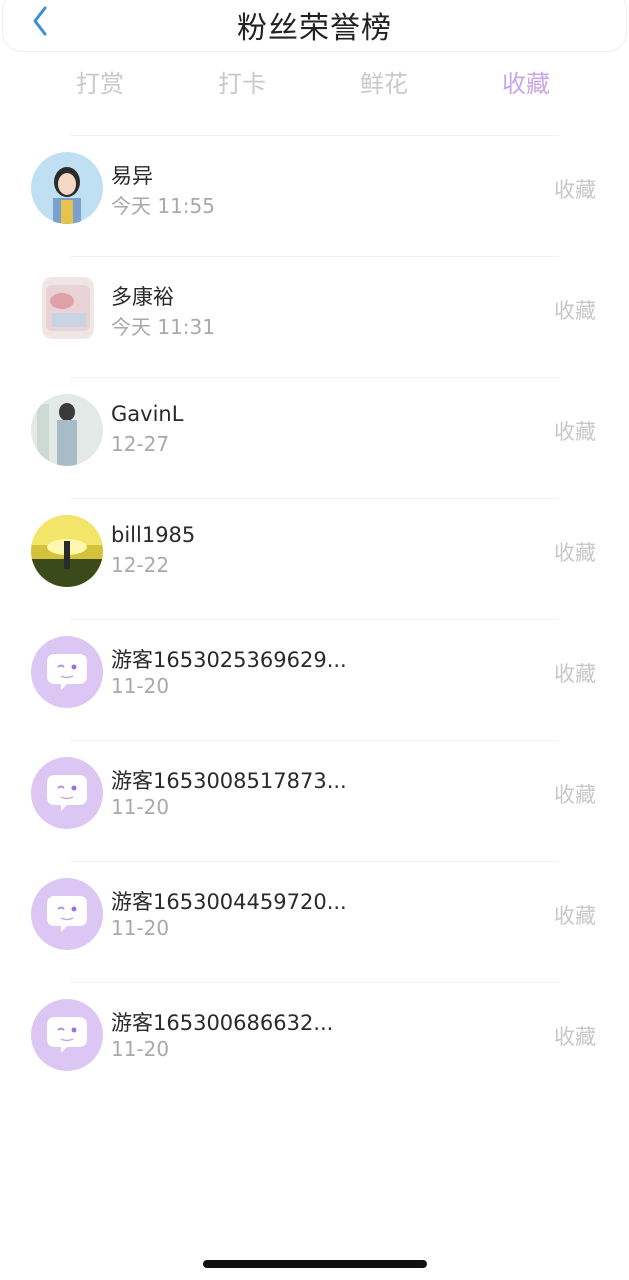 The width and height of the screenshot is (629, 1280). I want to click on photo-room-avatar, so click(68, 308).